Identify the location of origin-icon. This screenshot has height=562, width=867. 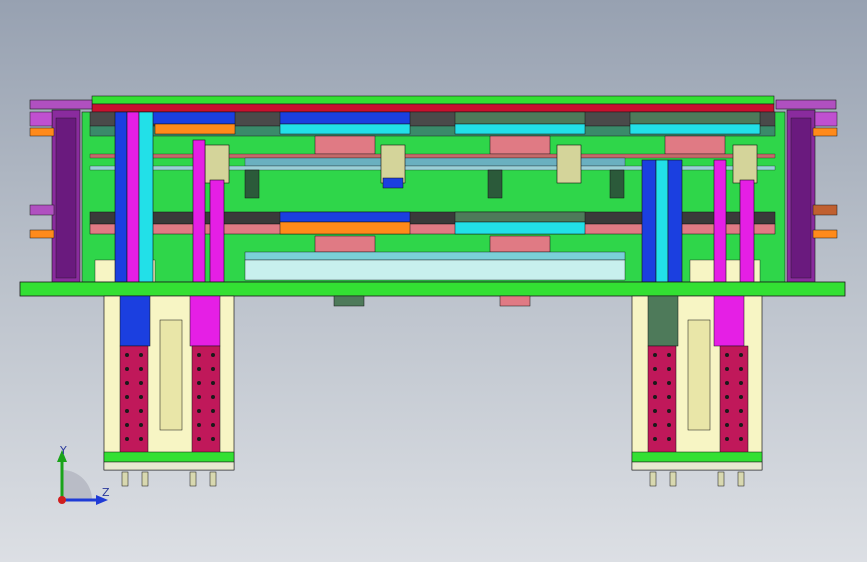
(62, 500).